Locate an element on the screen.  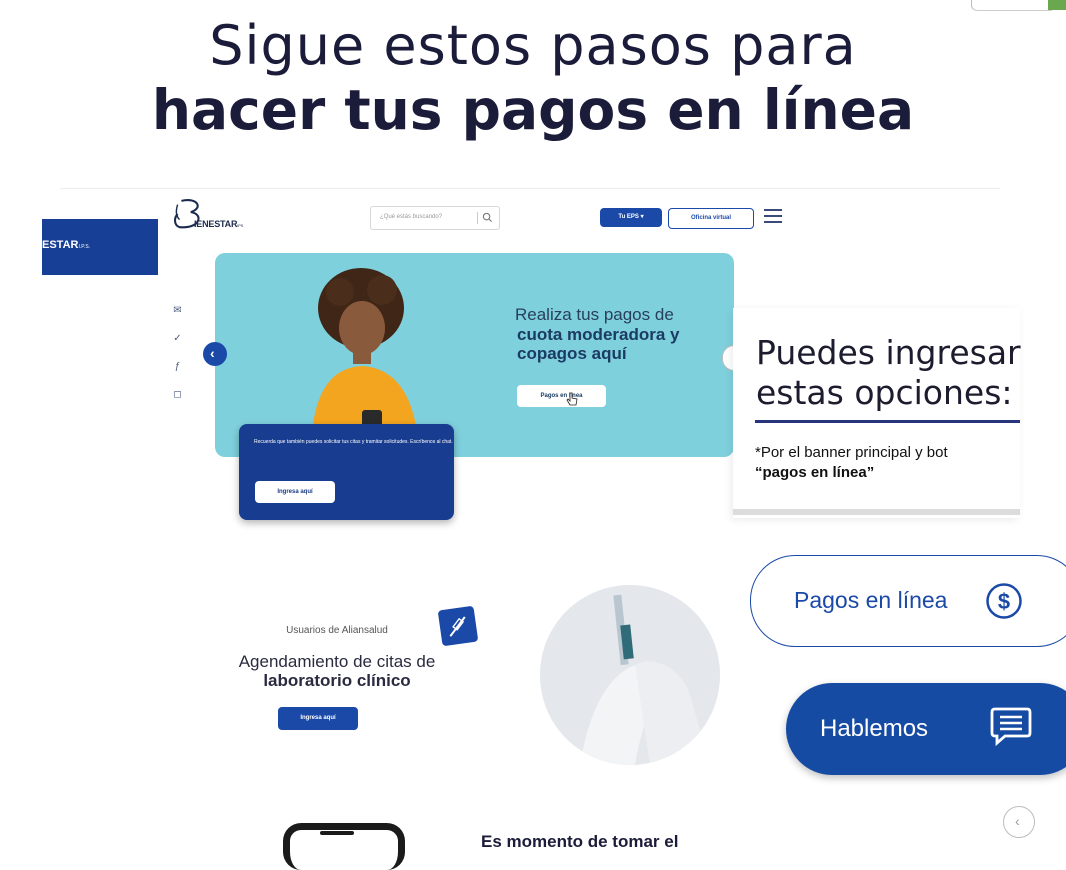
nav-divider is located at coordinates (530, 188).